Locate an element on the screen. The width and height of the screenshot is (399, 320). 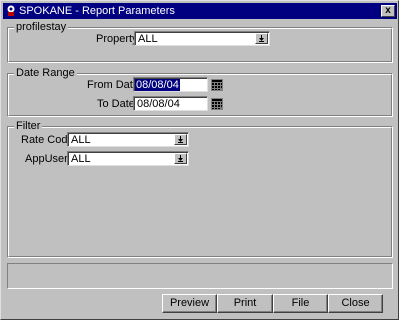
appuser-combo: ALL is located at coordinates (128, 158).